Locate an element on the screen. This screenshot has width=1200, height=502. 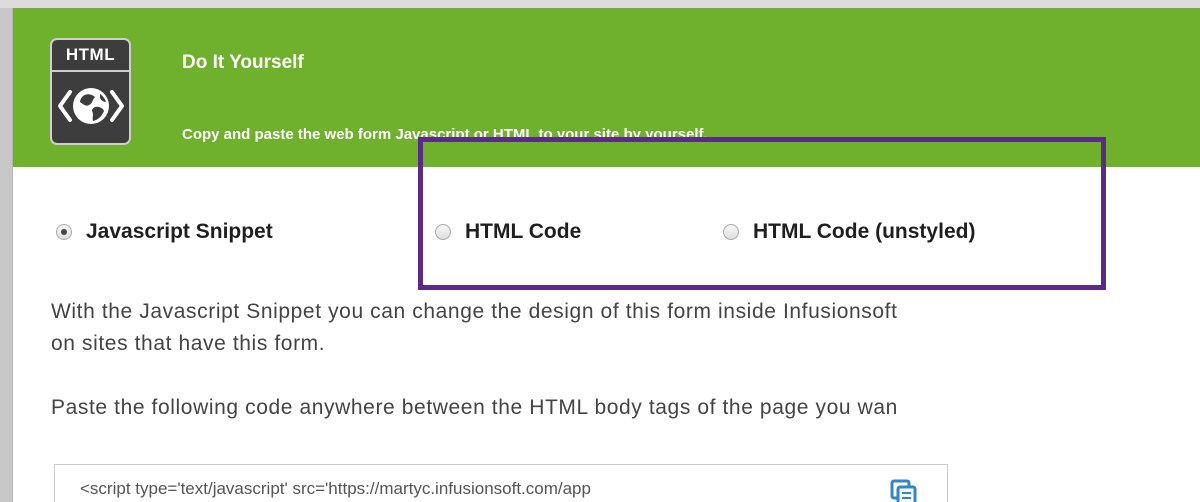
javascript-snippet-option: Javascript Snippet is located at coordinates (164, 232).